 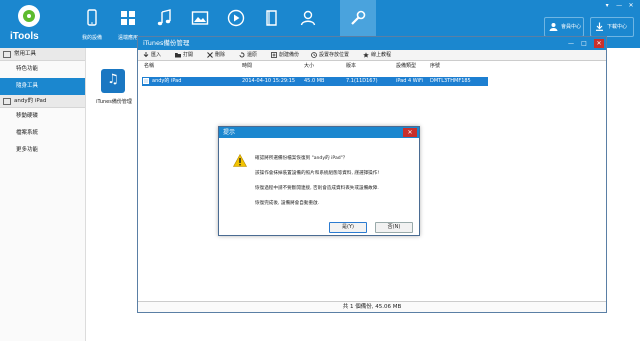 I want to click on dialog-message-line: 確認將所選備份檔案恢復到 "andy的 iPad"？, so click(x=301, y=158).